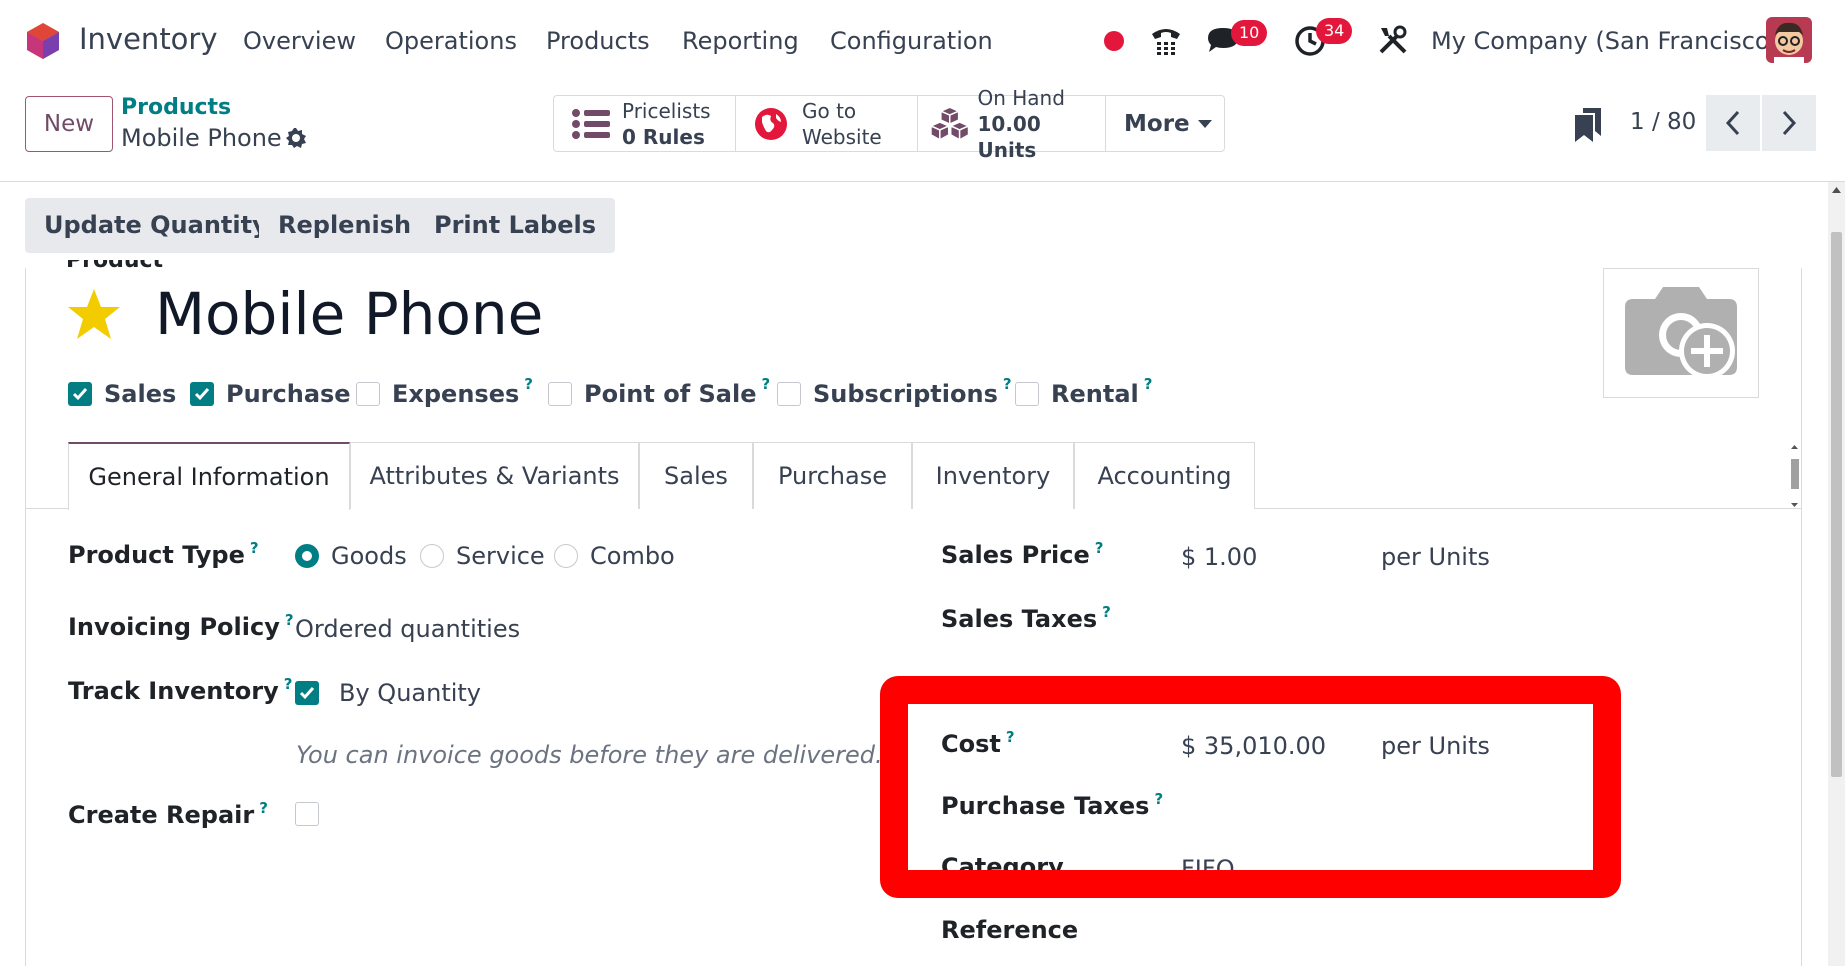 The width and height of the screenshot is (1845, 966). I want to click on menu-configuration: Configuration, so click(911, 41).